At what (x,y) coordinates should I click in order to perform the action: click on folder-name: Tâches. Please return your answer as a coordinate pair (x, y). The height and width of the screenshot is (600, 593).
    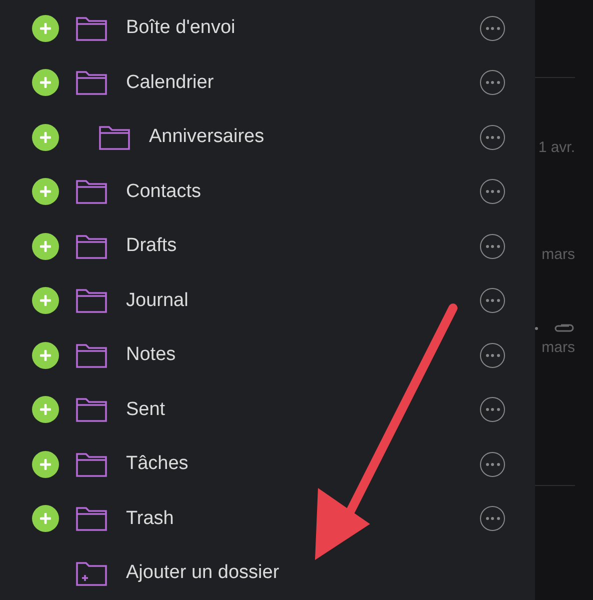
    Looking at the image, I should click on (157, 464).